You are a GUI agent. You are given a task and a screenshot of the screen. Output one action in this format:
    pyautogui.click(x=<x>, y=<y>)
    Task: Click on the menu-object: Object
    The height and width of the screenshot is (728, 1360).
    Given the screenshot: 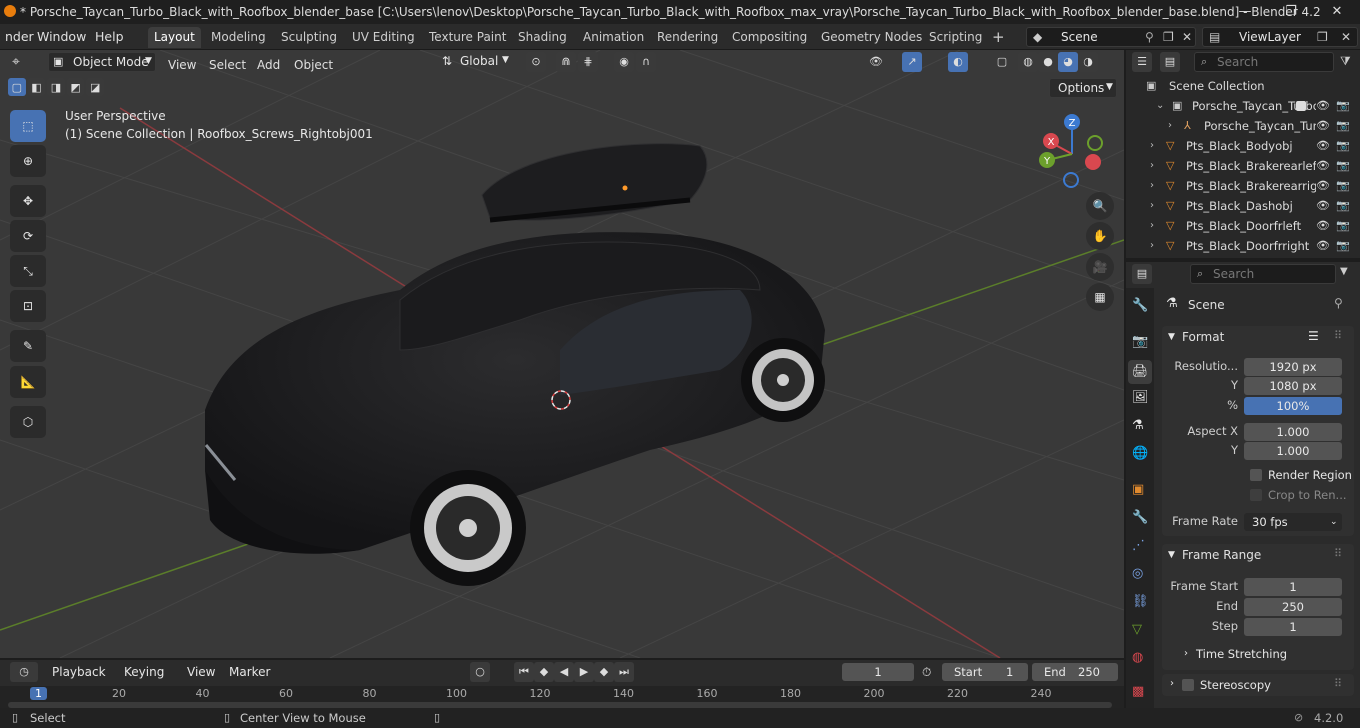 What is the action you would take?
    pyautogui.click(x=313, y=65)
    